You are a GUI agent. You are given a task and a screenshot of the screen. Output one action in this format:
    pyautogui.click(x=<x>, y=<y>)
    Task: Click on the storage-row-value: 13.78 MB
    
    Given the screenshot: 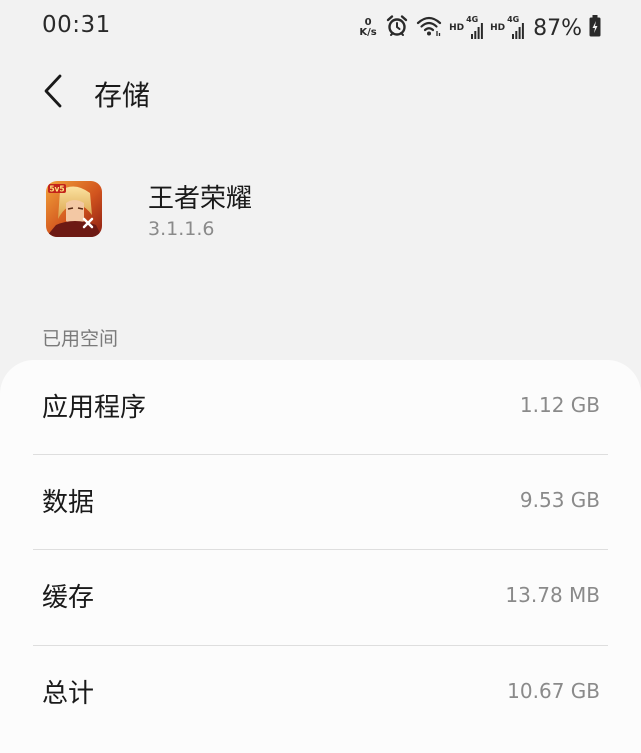 What is the action you would take?
    pyautogui.click(x=552, y=595)
    